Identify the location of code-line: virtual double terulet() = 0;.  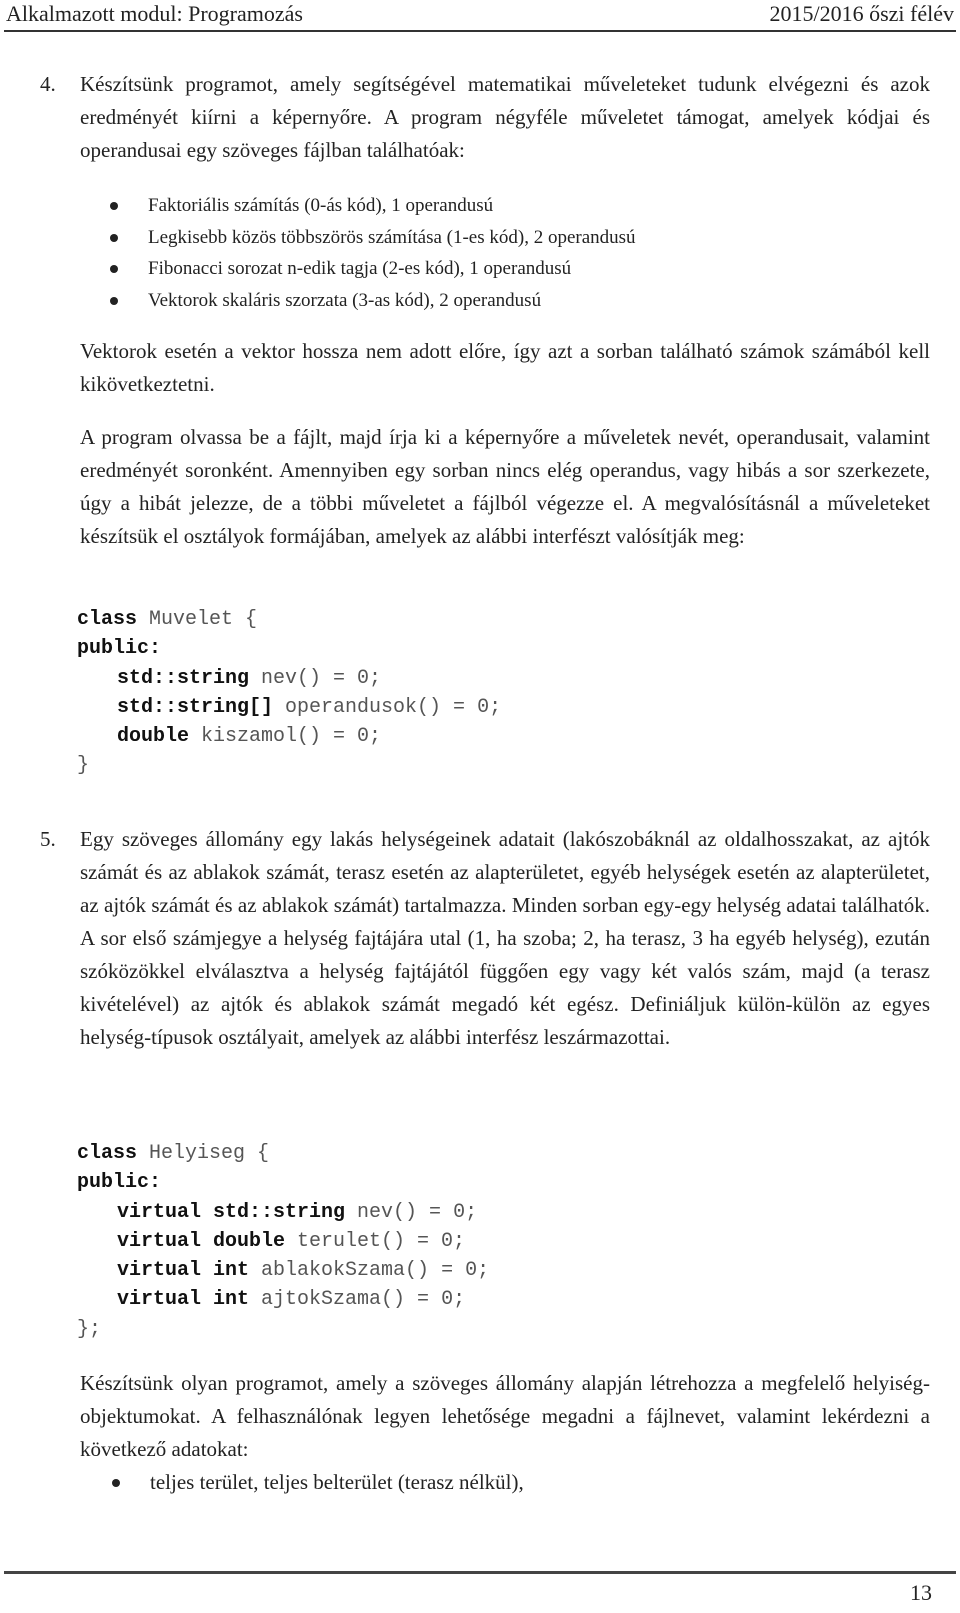
(291, 1241).